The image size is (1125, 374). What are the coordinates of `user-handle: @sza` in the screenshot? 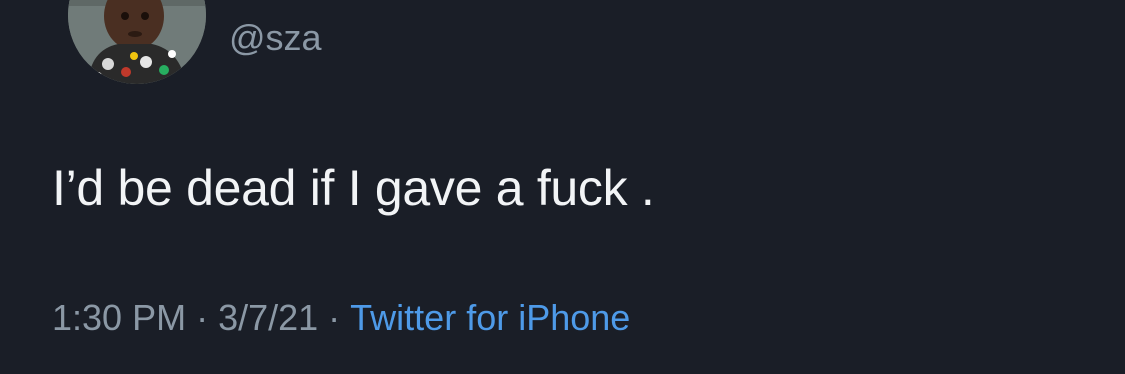 It's located at (275, 38).